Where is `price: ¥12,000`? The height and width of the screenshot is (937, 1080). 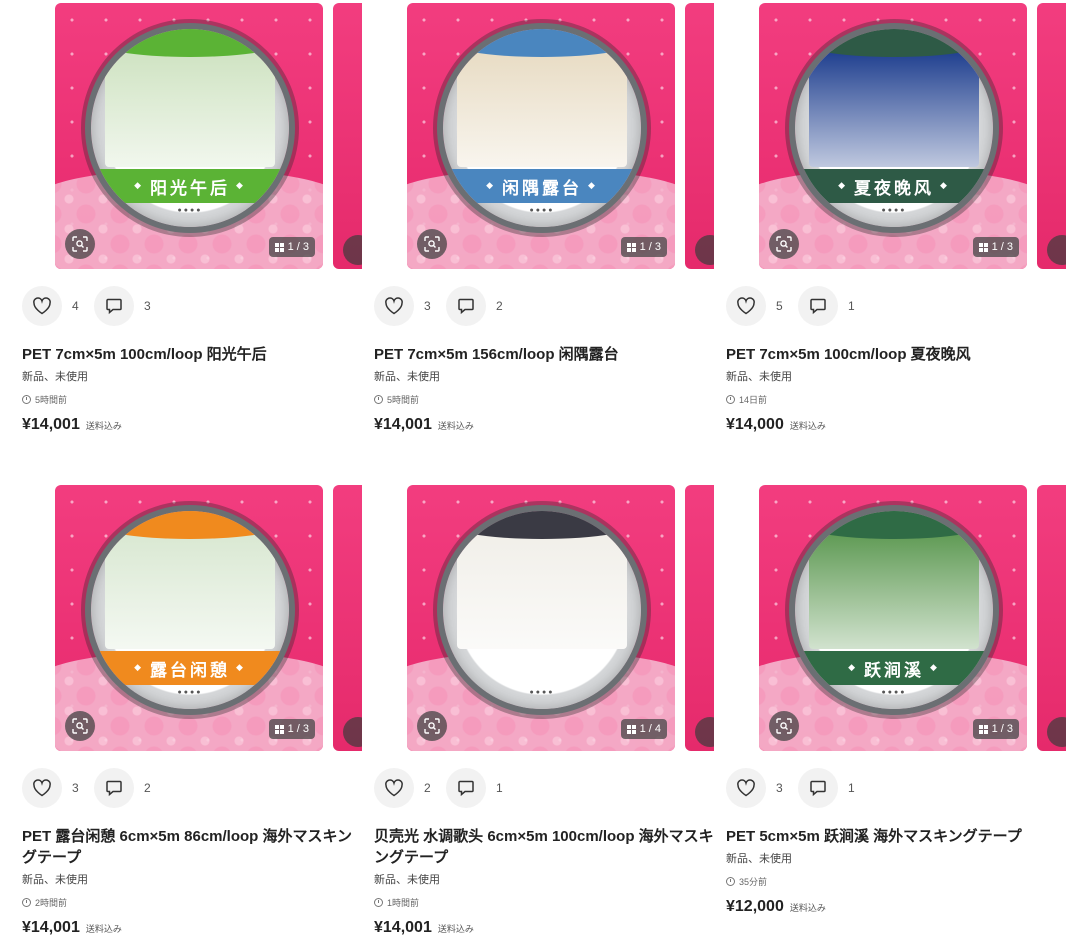
price: ¥12,000 is located at coordinates (755, 906).